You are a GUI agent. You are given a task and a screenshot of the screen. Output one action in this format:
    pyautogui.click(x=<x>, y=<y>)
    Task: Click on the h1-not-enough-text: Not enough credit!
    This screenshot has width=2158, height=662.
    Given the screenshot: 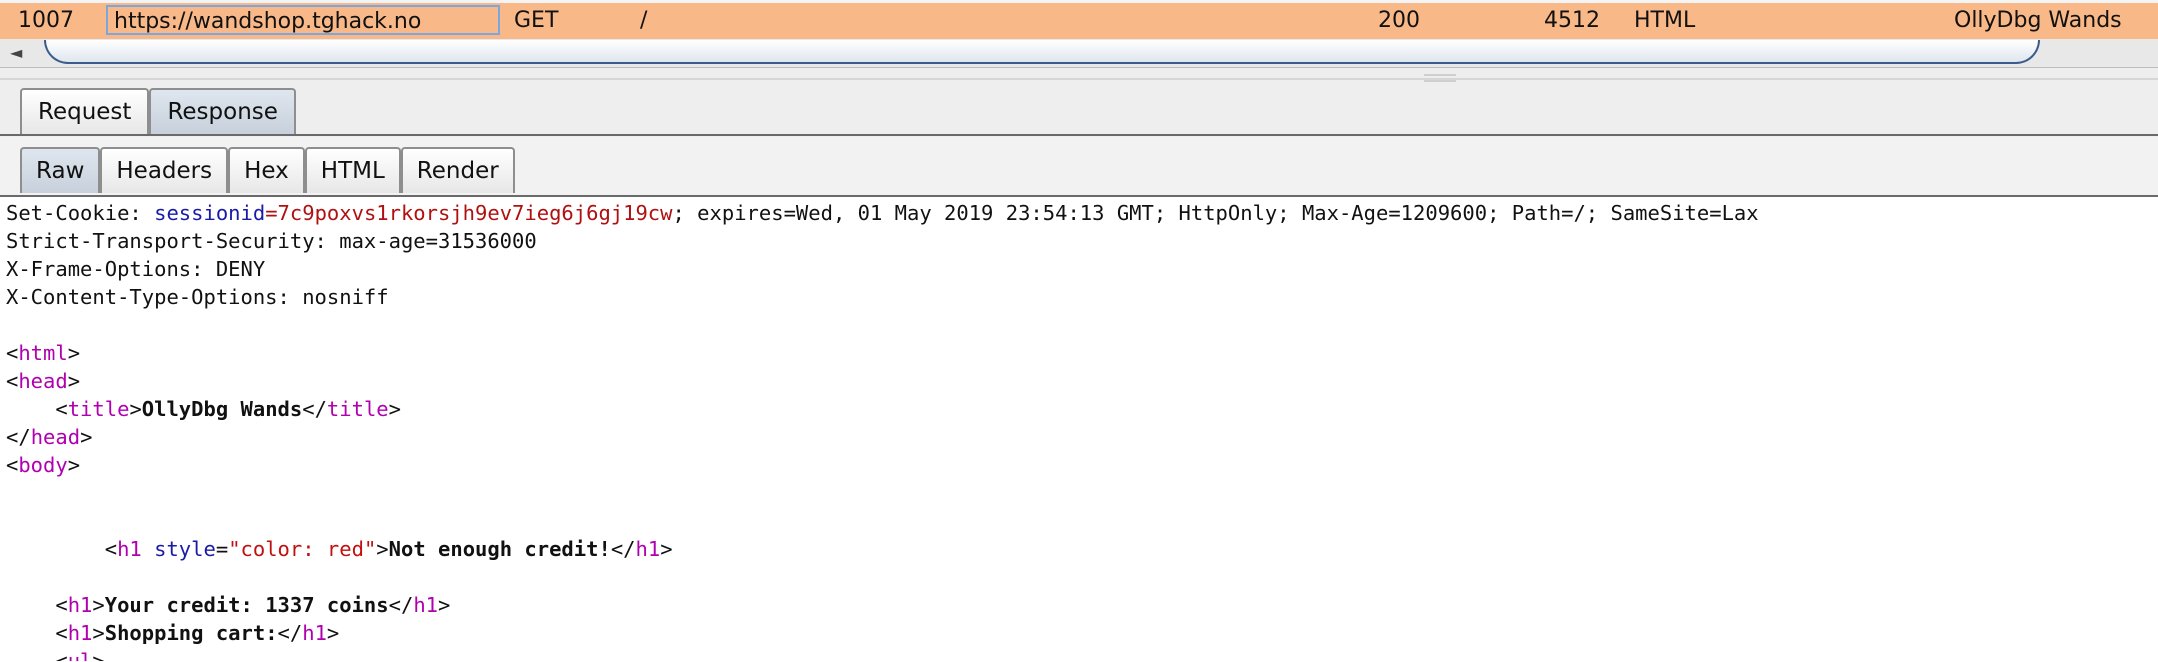 What is the action you would take?
    pyautogui.click(x=499, y=549)
    